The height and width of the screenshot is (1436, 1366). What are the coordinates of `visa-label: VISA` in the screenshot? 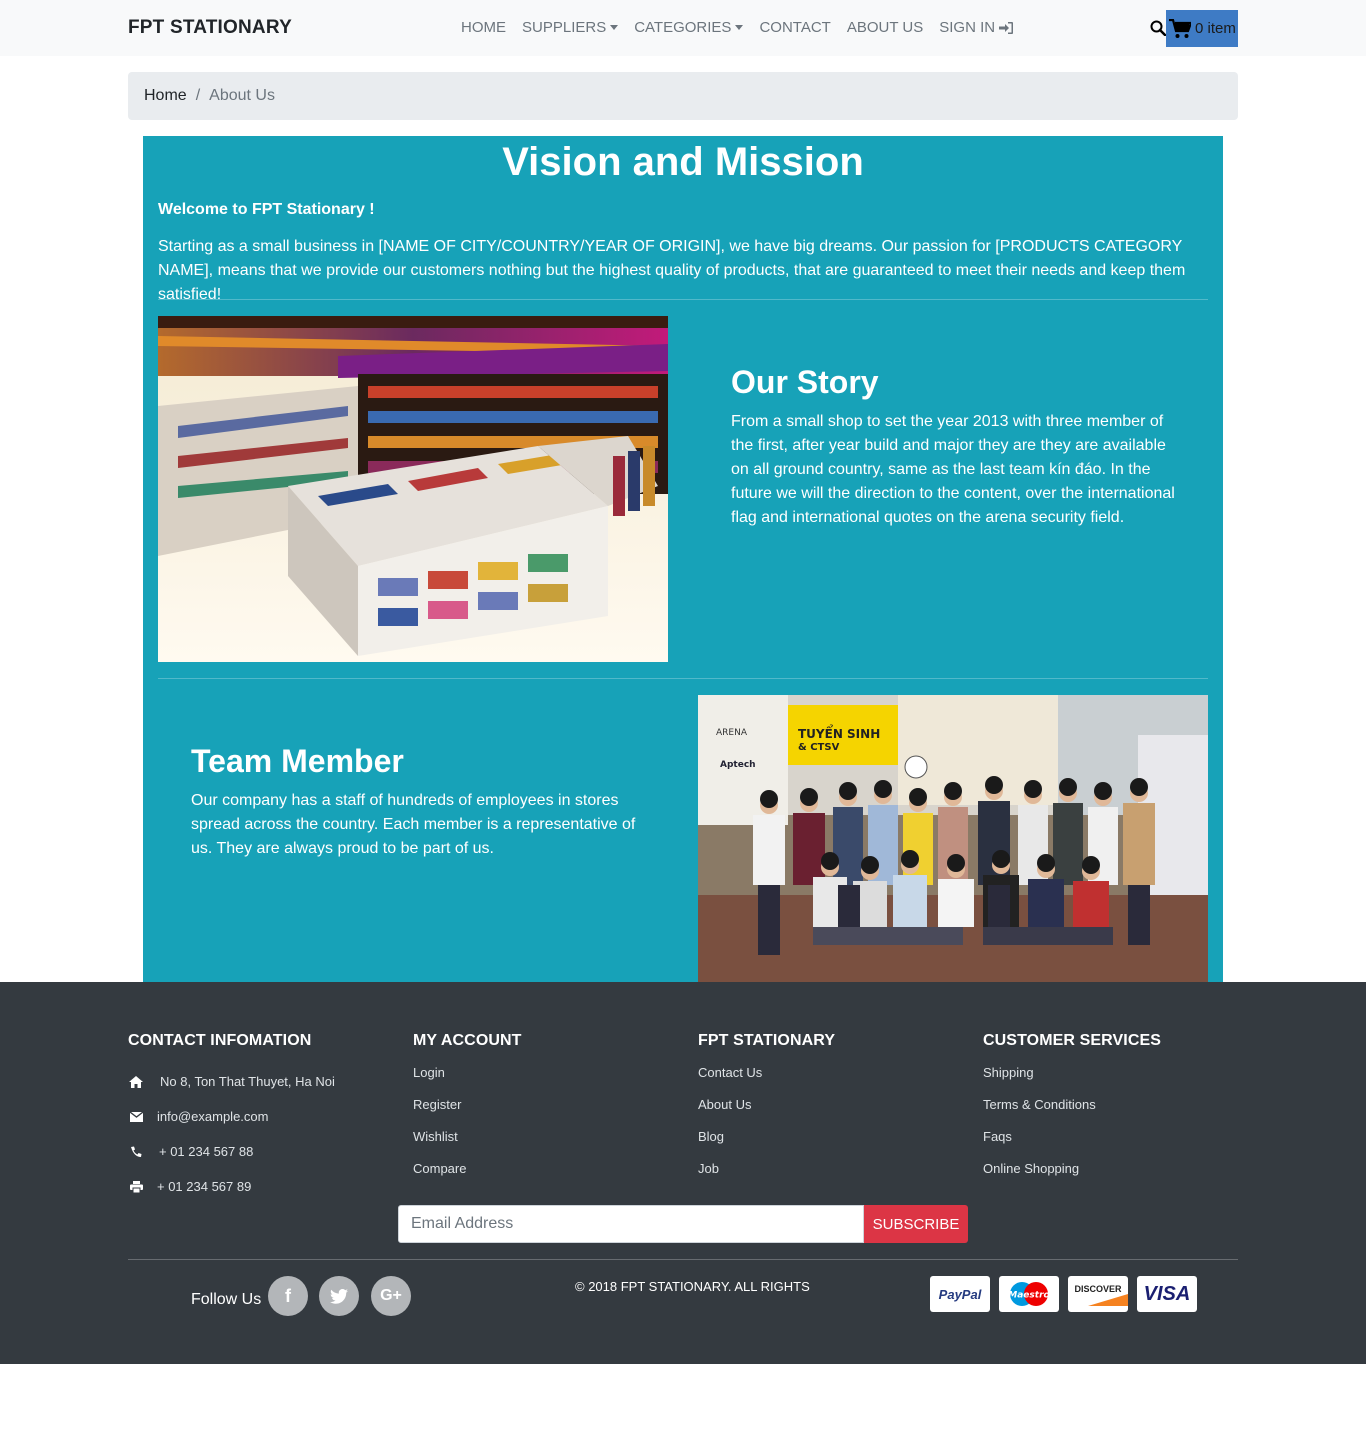 It's located at (1167, 1293).